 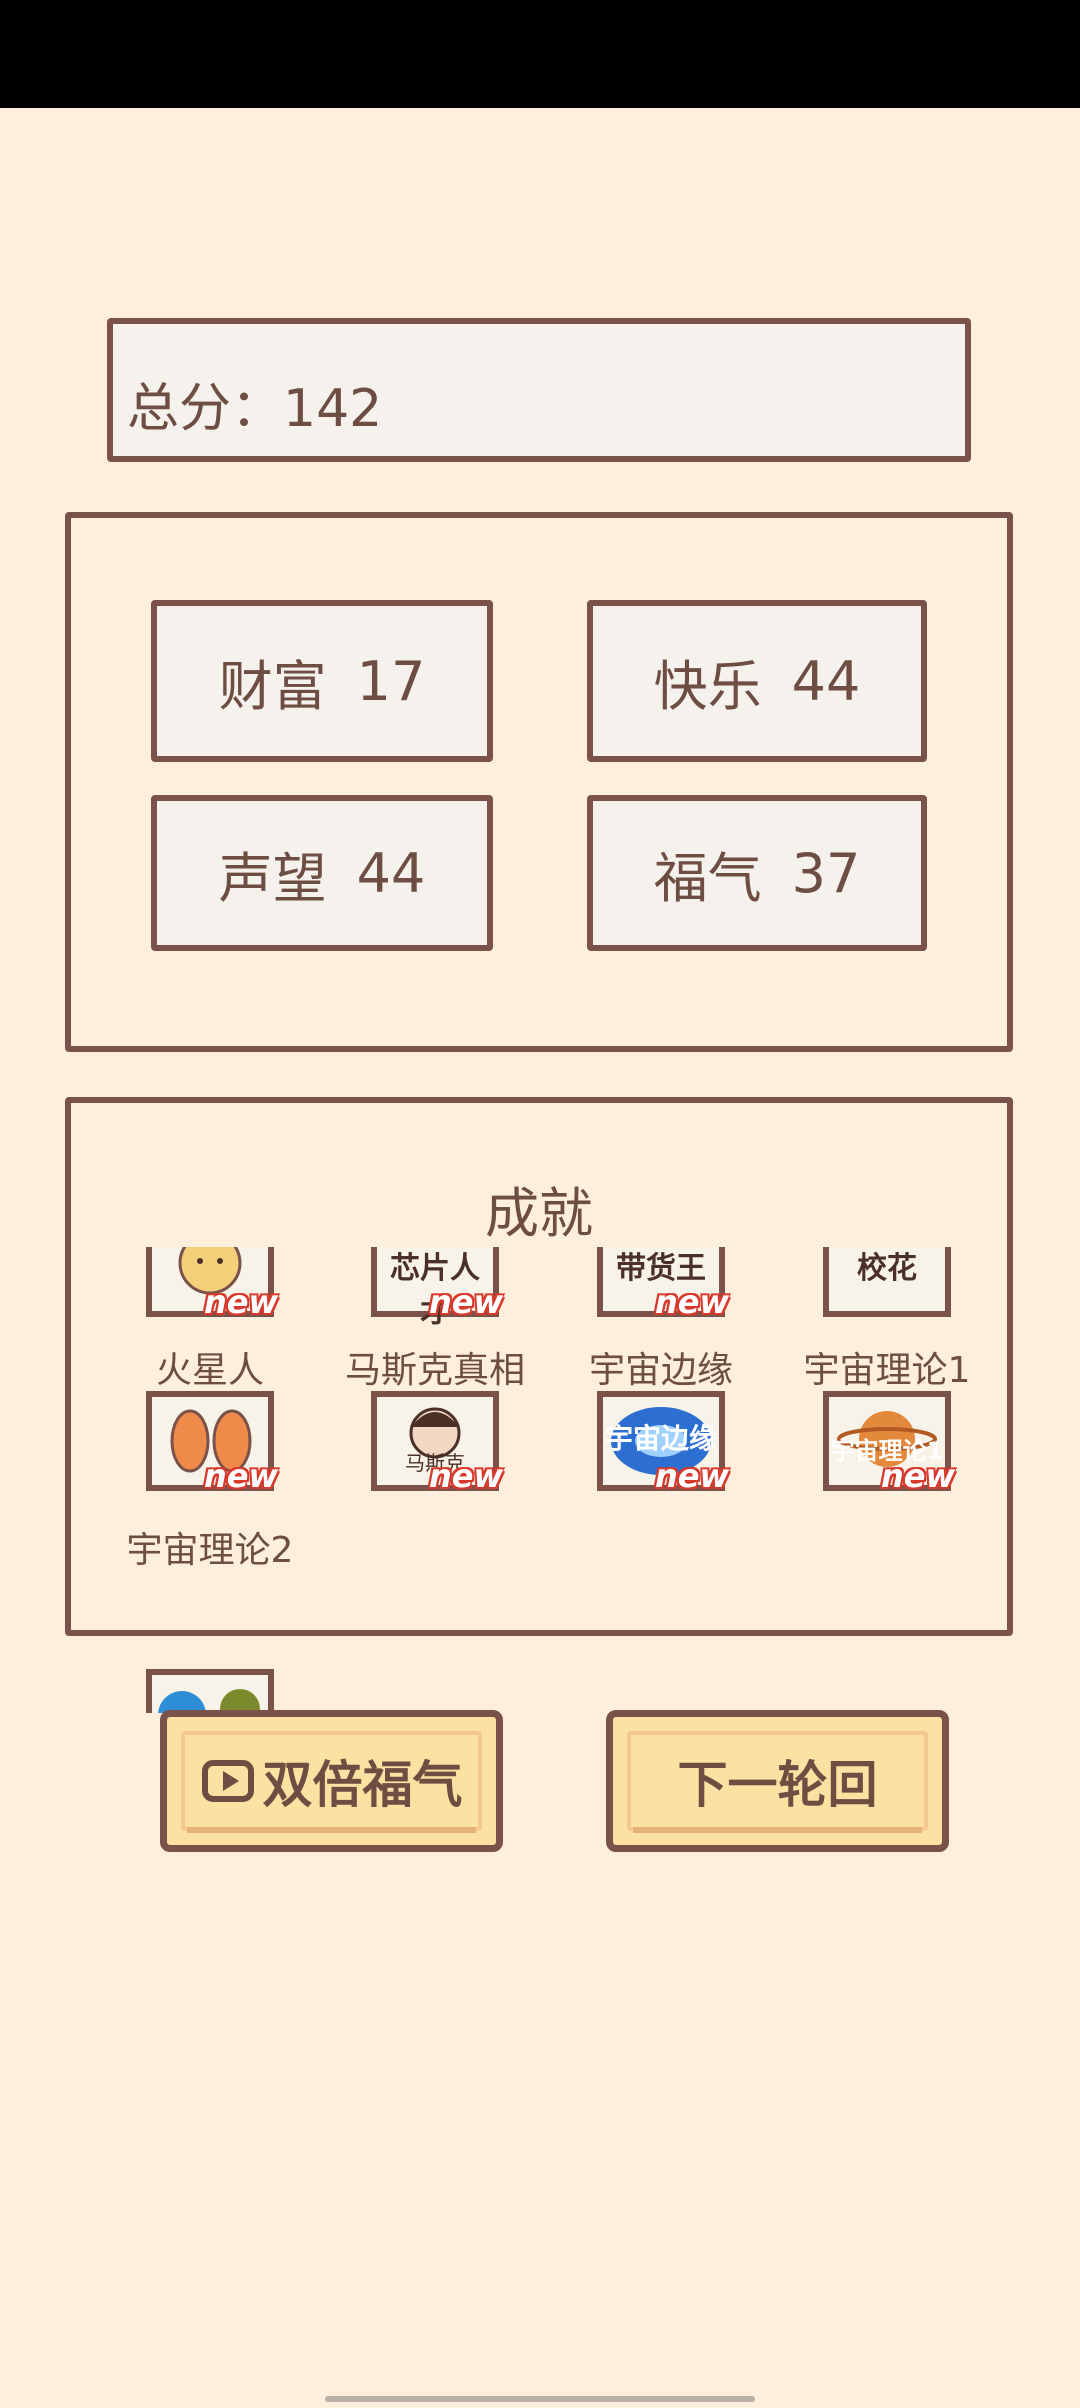 I want to click on achievement-thumb-3: 带货王 new, so click(x=663, y=1284).